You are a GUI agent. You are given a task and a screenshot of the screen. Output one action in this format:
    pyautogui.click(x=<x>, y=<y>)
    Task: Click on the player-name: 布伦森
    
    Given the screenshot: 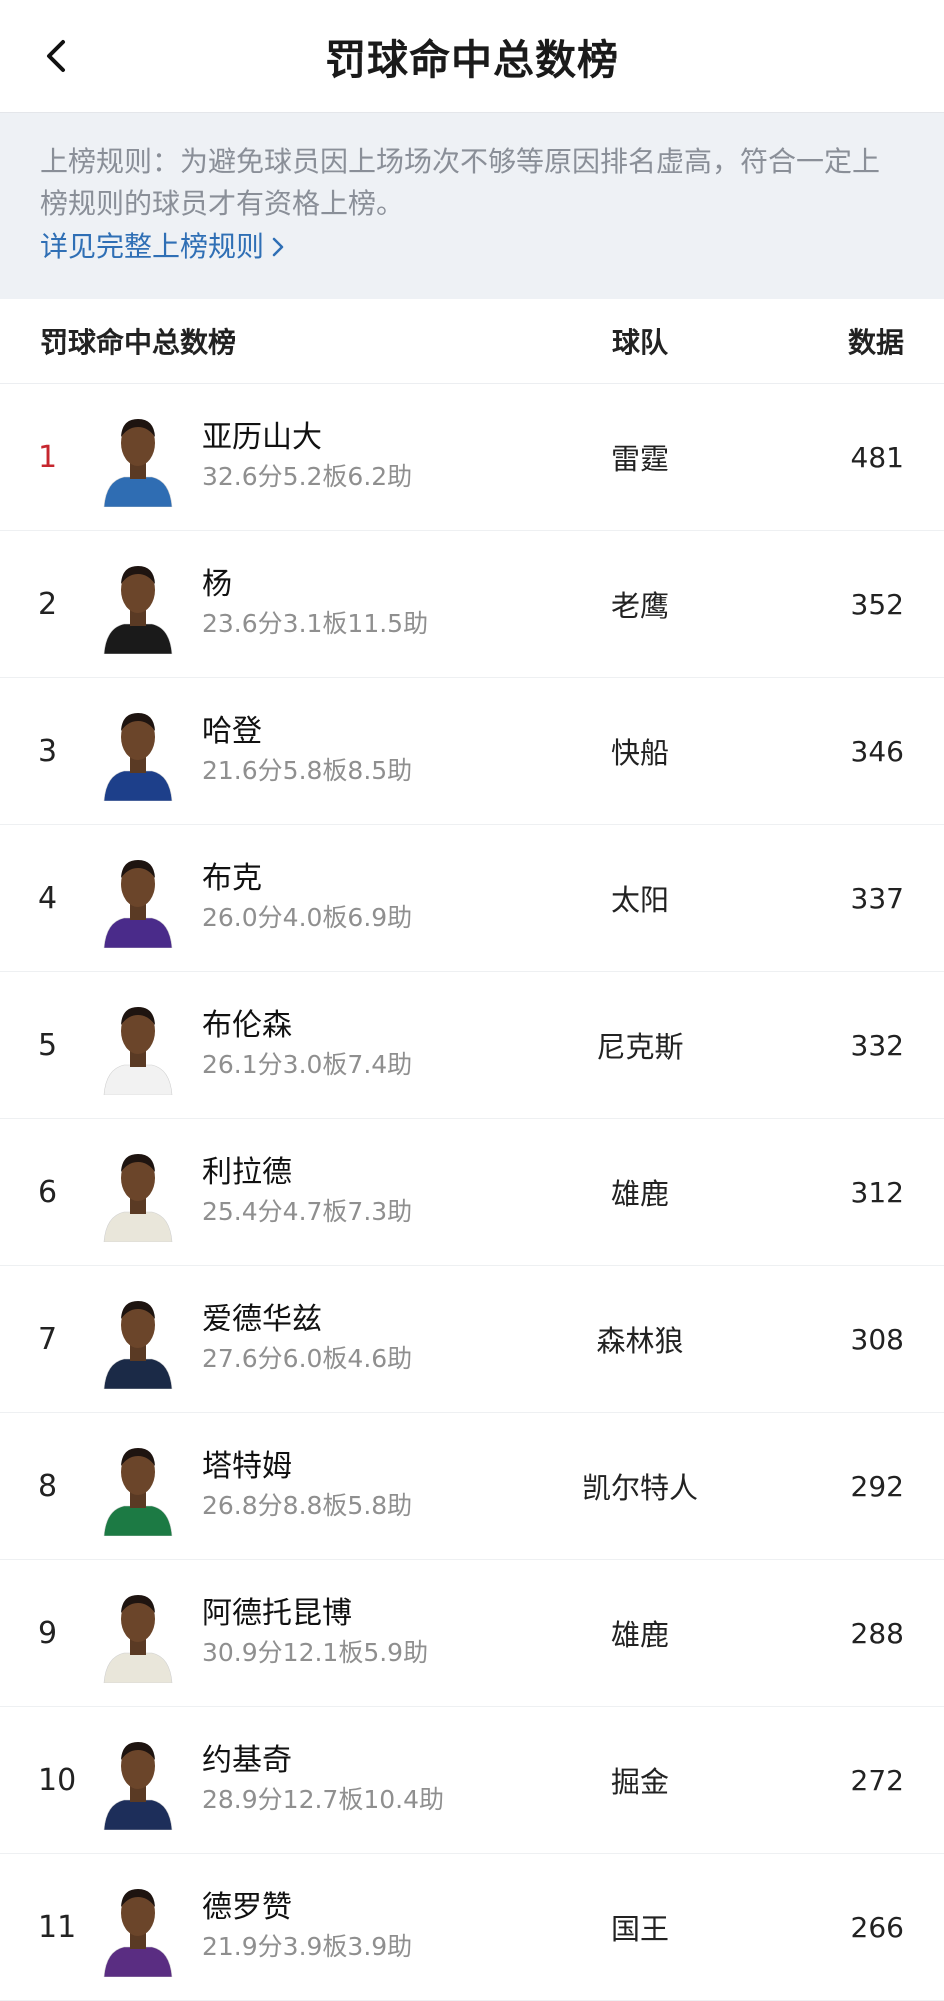 What is the action you would take?
    pyautogui.click(x=247, y=1025)
    